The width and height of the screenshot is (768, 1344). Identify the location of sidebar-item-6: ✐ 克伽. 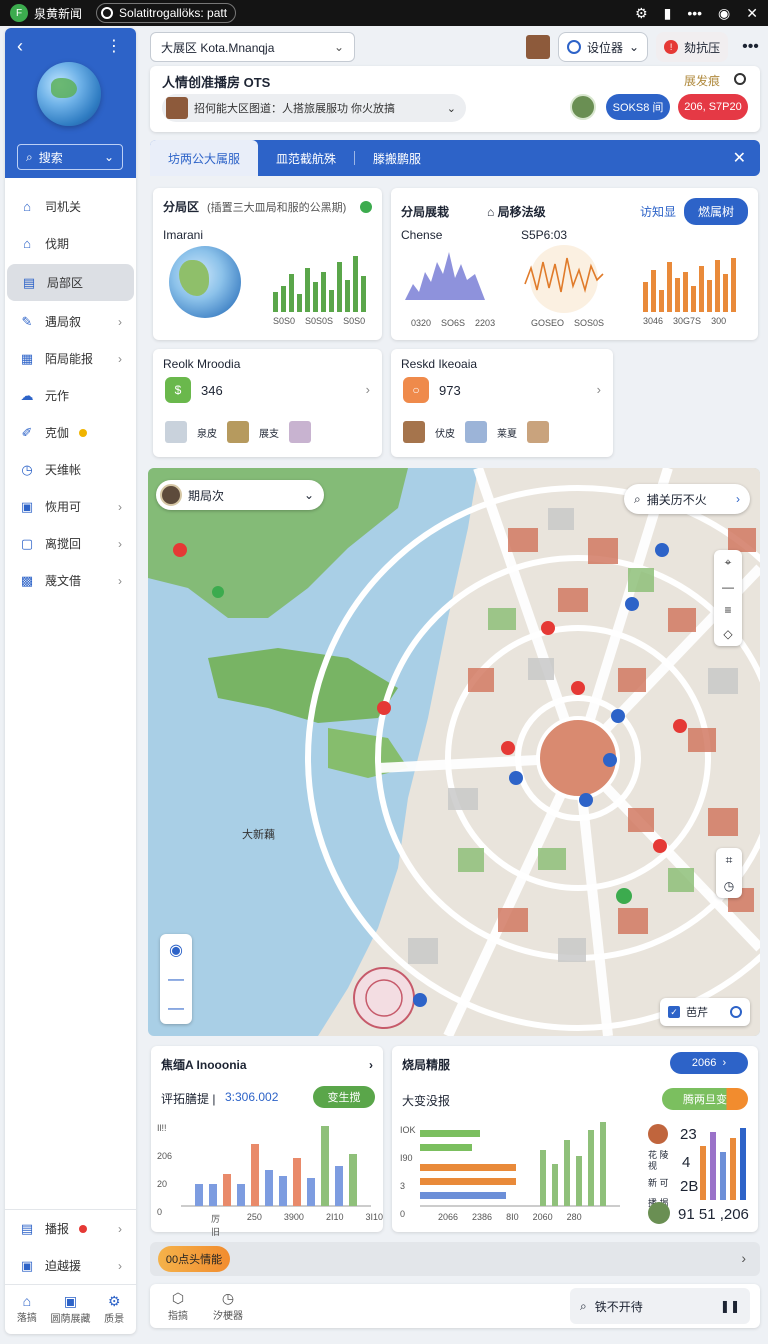
(70, 432).